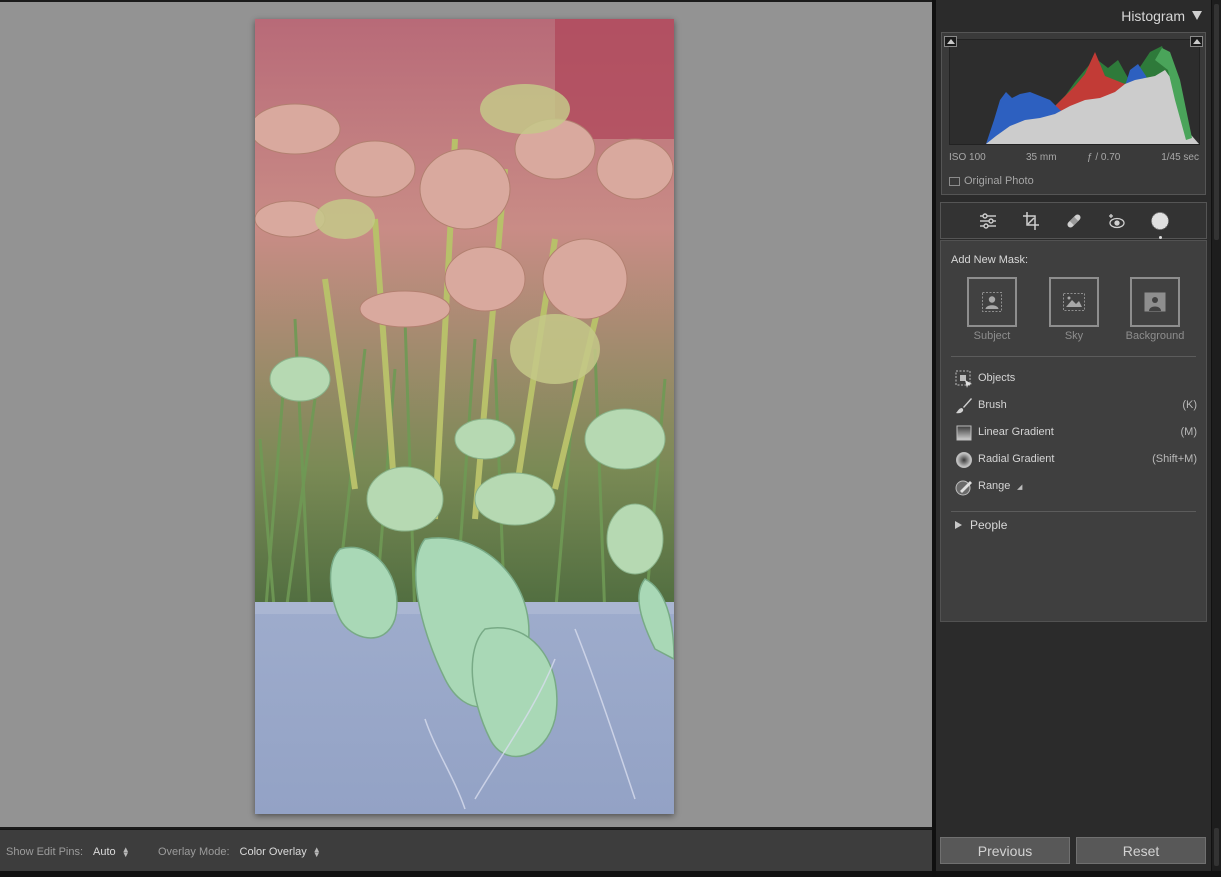  Describe the element at coordinates (1141, 850) in the screenshot. I see `reset-button: Reset` at that location.